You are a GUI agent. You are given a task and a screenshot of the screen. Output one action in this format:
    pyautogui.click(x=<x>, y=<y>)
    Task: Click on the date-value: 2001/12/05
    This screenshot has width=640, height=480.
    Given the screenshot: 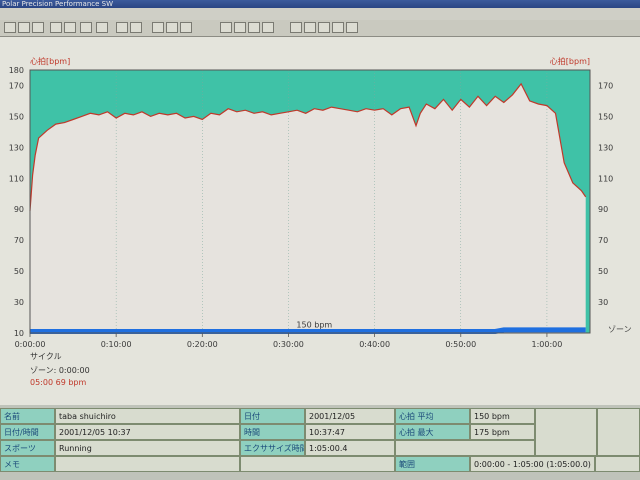 What is the action you would take?
    pyautogui.click(x=350, y=416)
    